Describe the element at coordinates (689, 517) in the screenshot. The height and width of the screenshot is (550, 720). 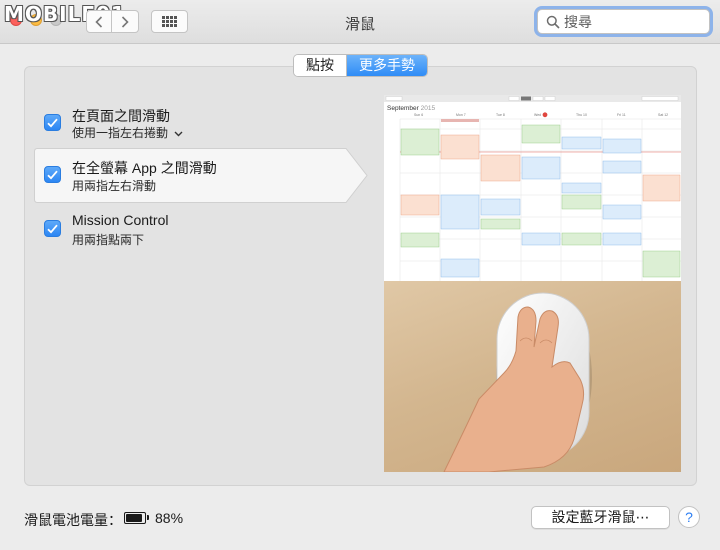
I see `help-button: ?` at that location.